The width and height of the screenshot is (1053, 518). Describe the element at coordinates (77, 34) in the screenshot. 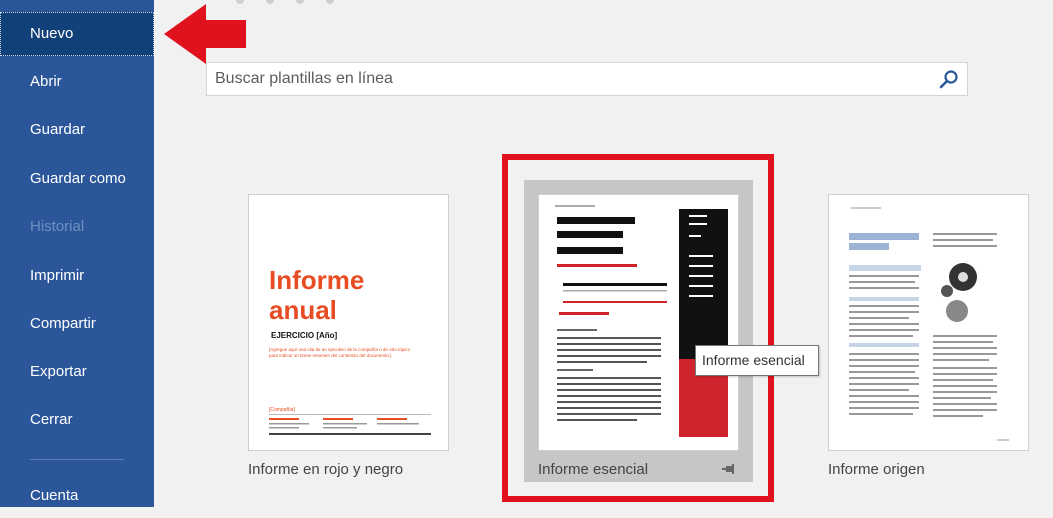

I see `nav-nuevo: Nuevo` at that location.